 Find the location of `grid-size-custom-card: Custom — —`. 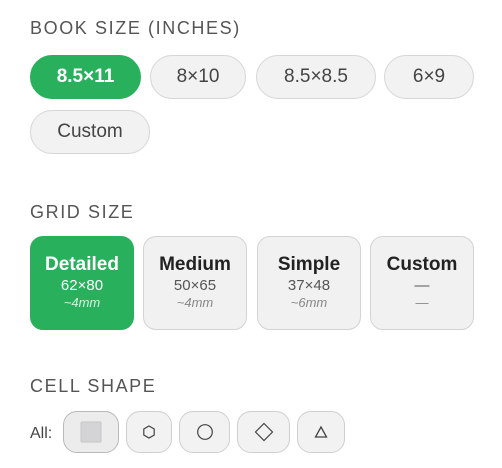

grid-size-custom-card: Custom — — is located at coordinates (422, 283).